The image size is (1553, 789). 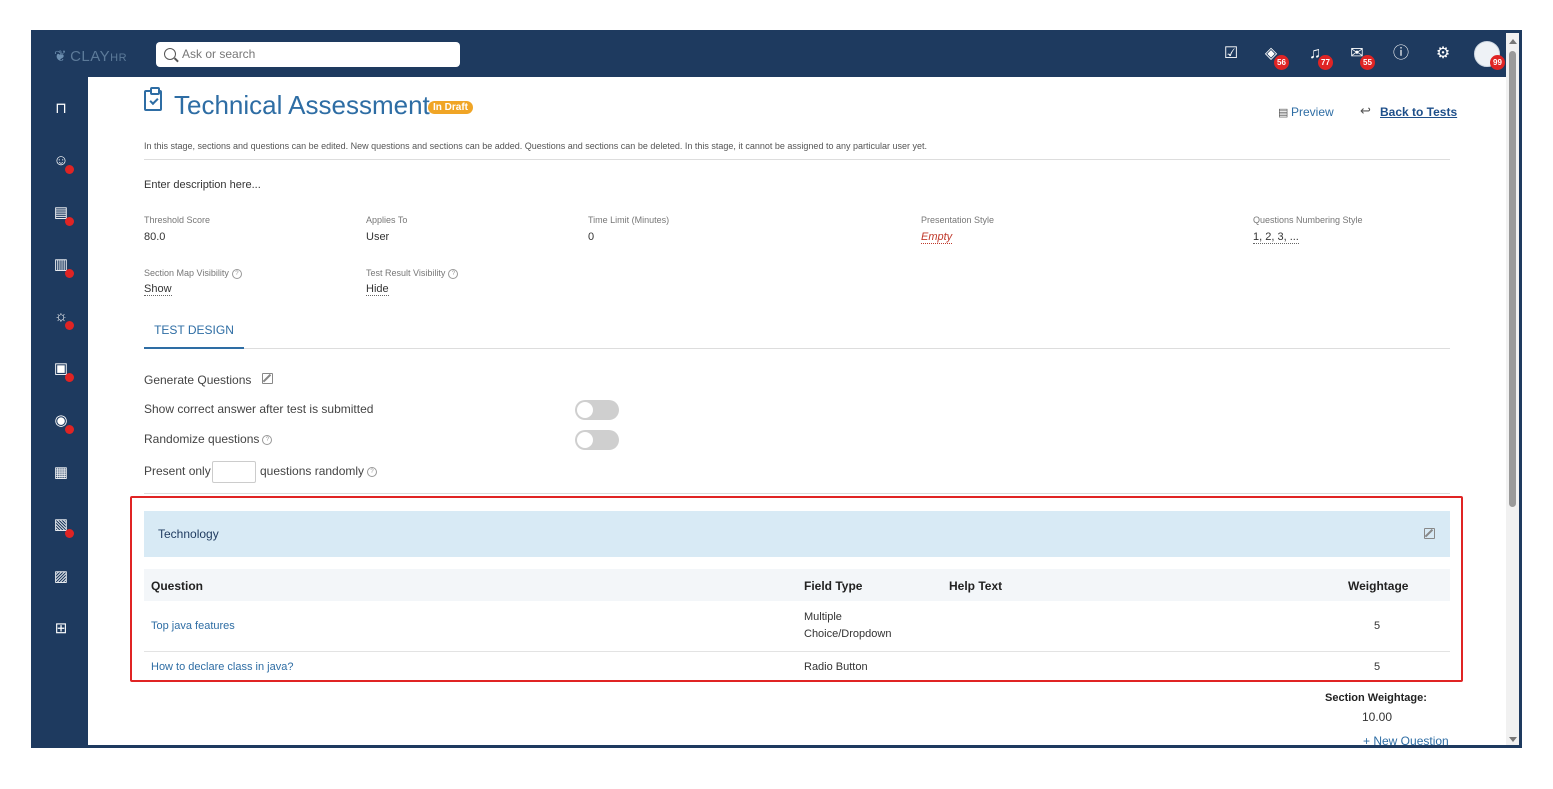 What do you see at coordinates (90, 56) in the screenshot?
I see `app-logo: ❦ CLAYHR` at bounding box center [90, 56].